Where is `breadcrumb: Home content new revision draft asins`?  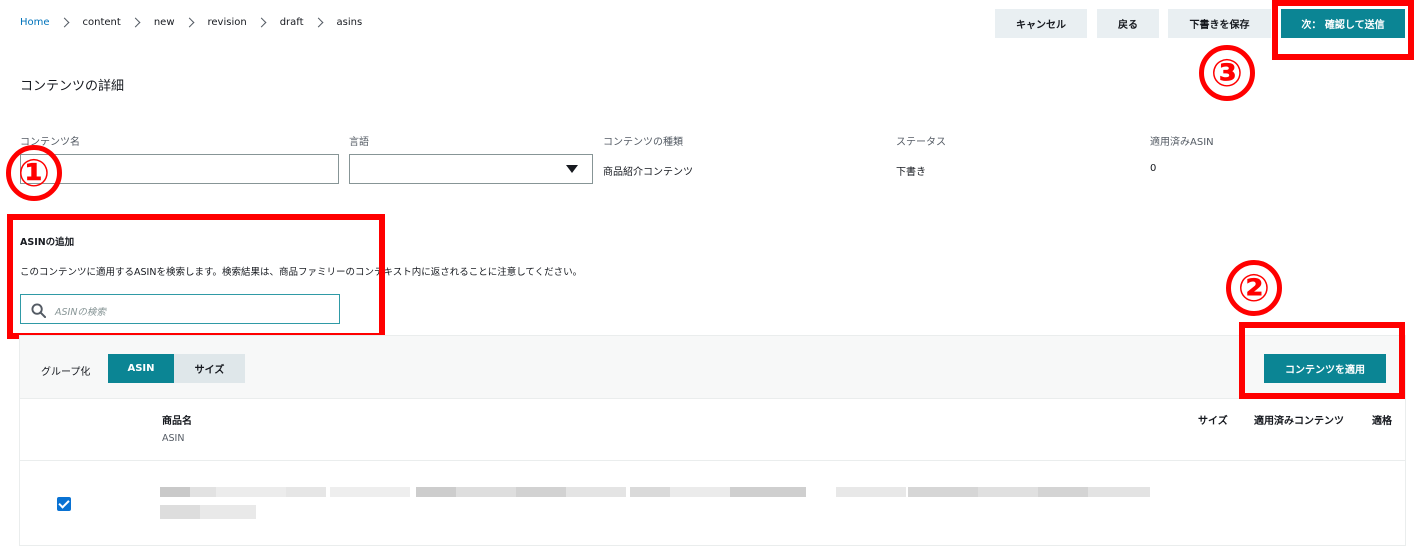
breadcrumb: Home content new revision draft asins is located at coordinates (191, 22).